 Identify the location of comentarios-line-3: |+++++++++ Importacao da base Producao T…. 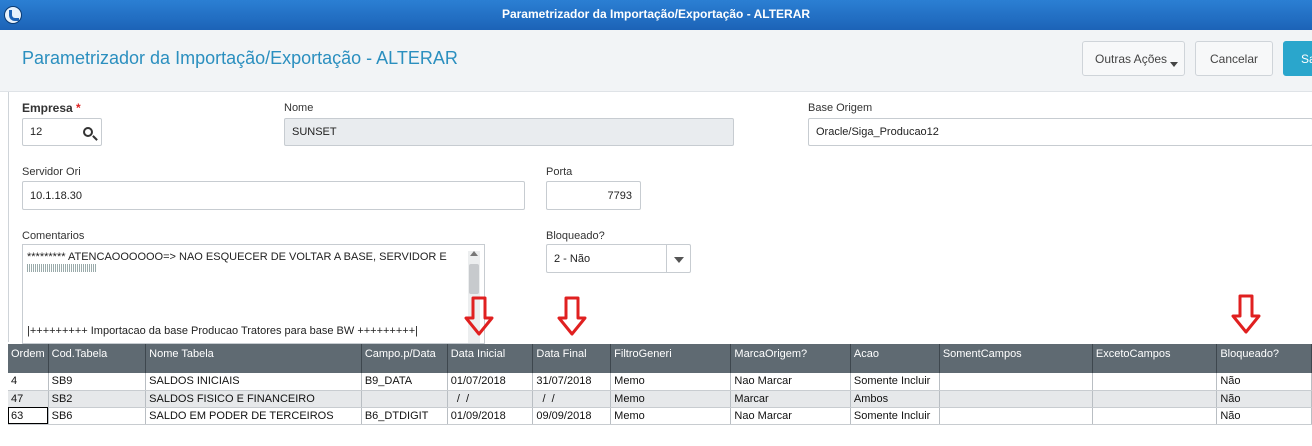
(222, 331).